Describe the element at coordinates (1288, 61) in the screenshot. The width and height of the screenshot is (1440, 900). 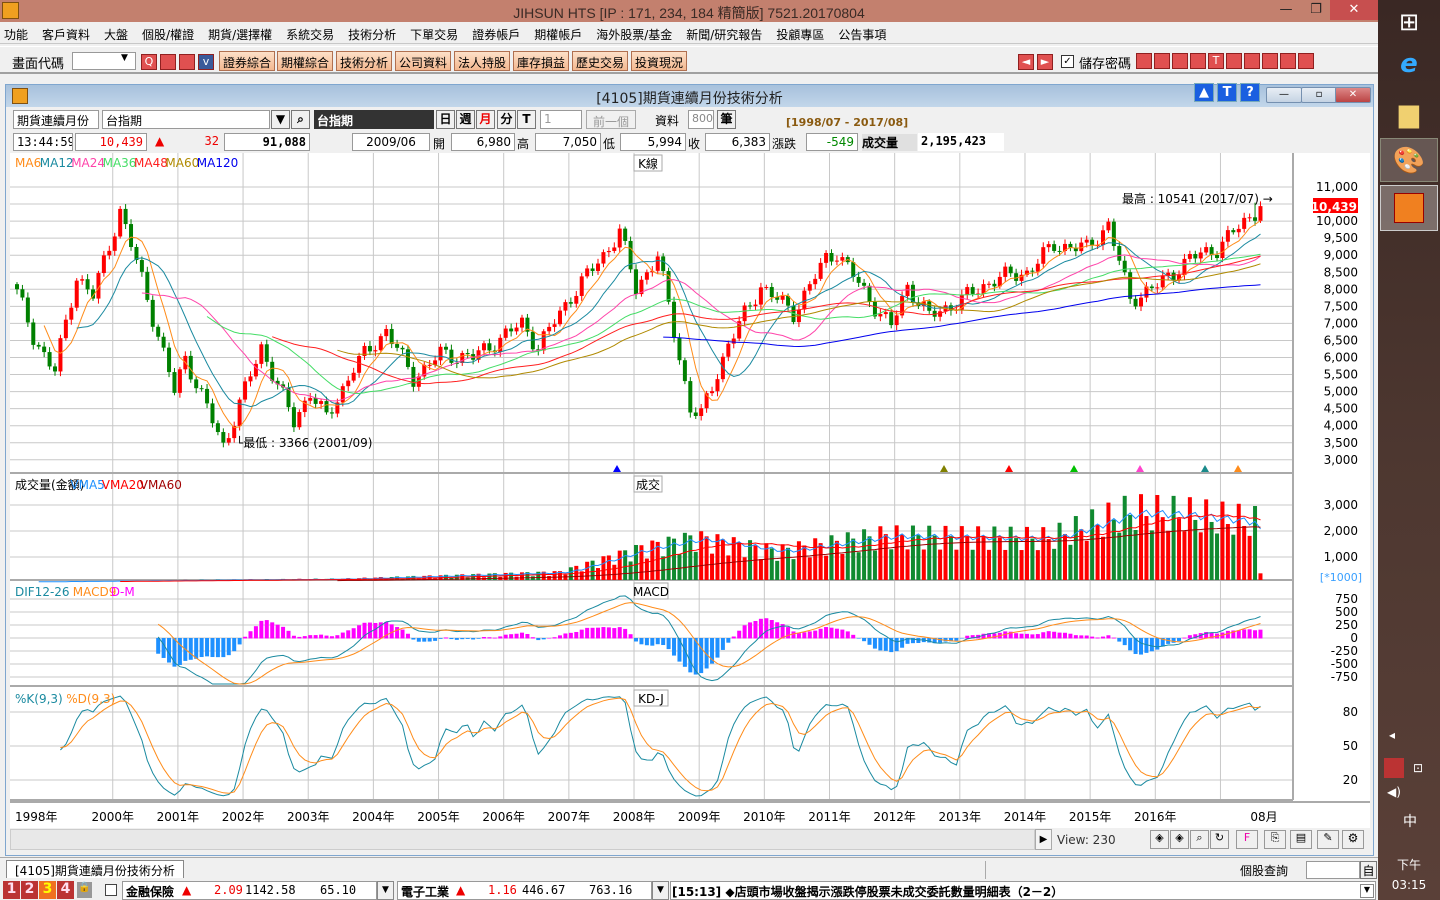
I see `printer-icon` at that location.